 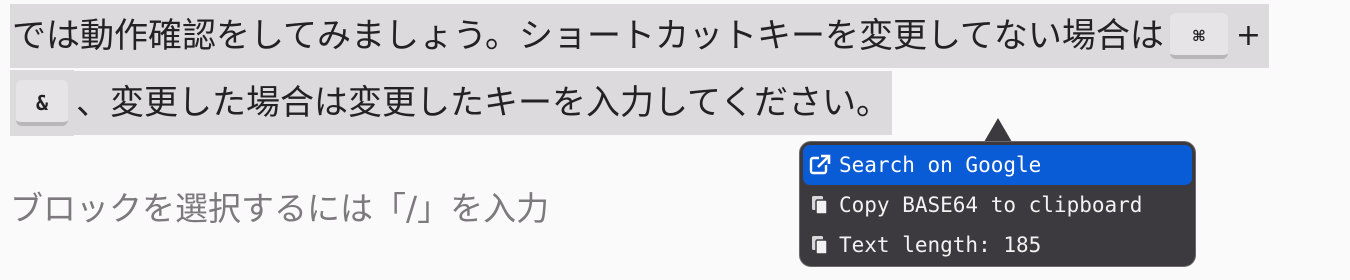 I want to click on menu-item-copy-base64: Copy BASE64 to clipboard, so click(x=997, y=205).